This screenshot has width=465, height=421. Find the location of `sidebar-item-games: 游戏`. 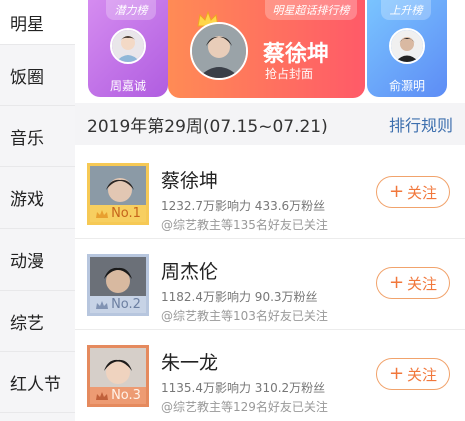

sidebar-item-games: 游戏 is located at coordinates (37, 197).